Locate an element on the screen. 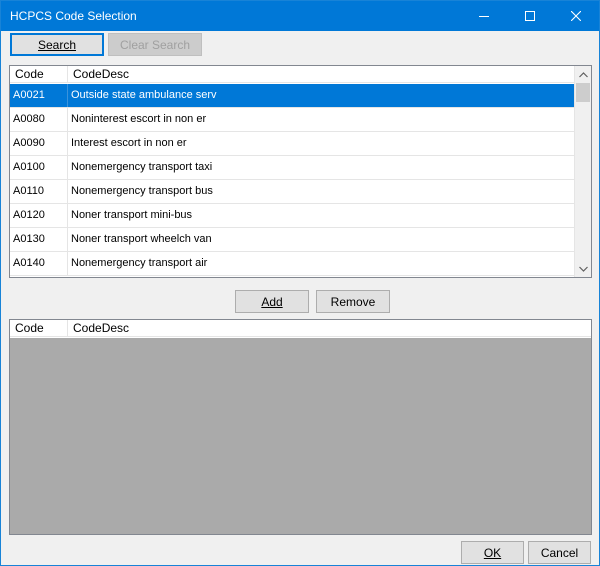 The image size is (600, 566). code-cell: A0140 is located at coordinates (39, 263).